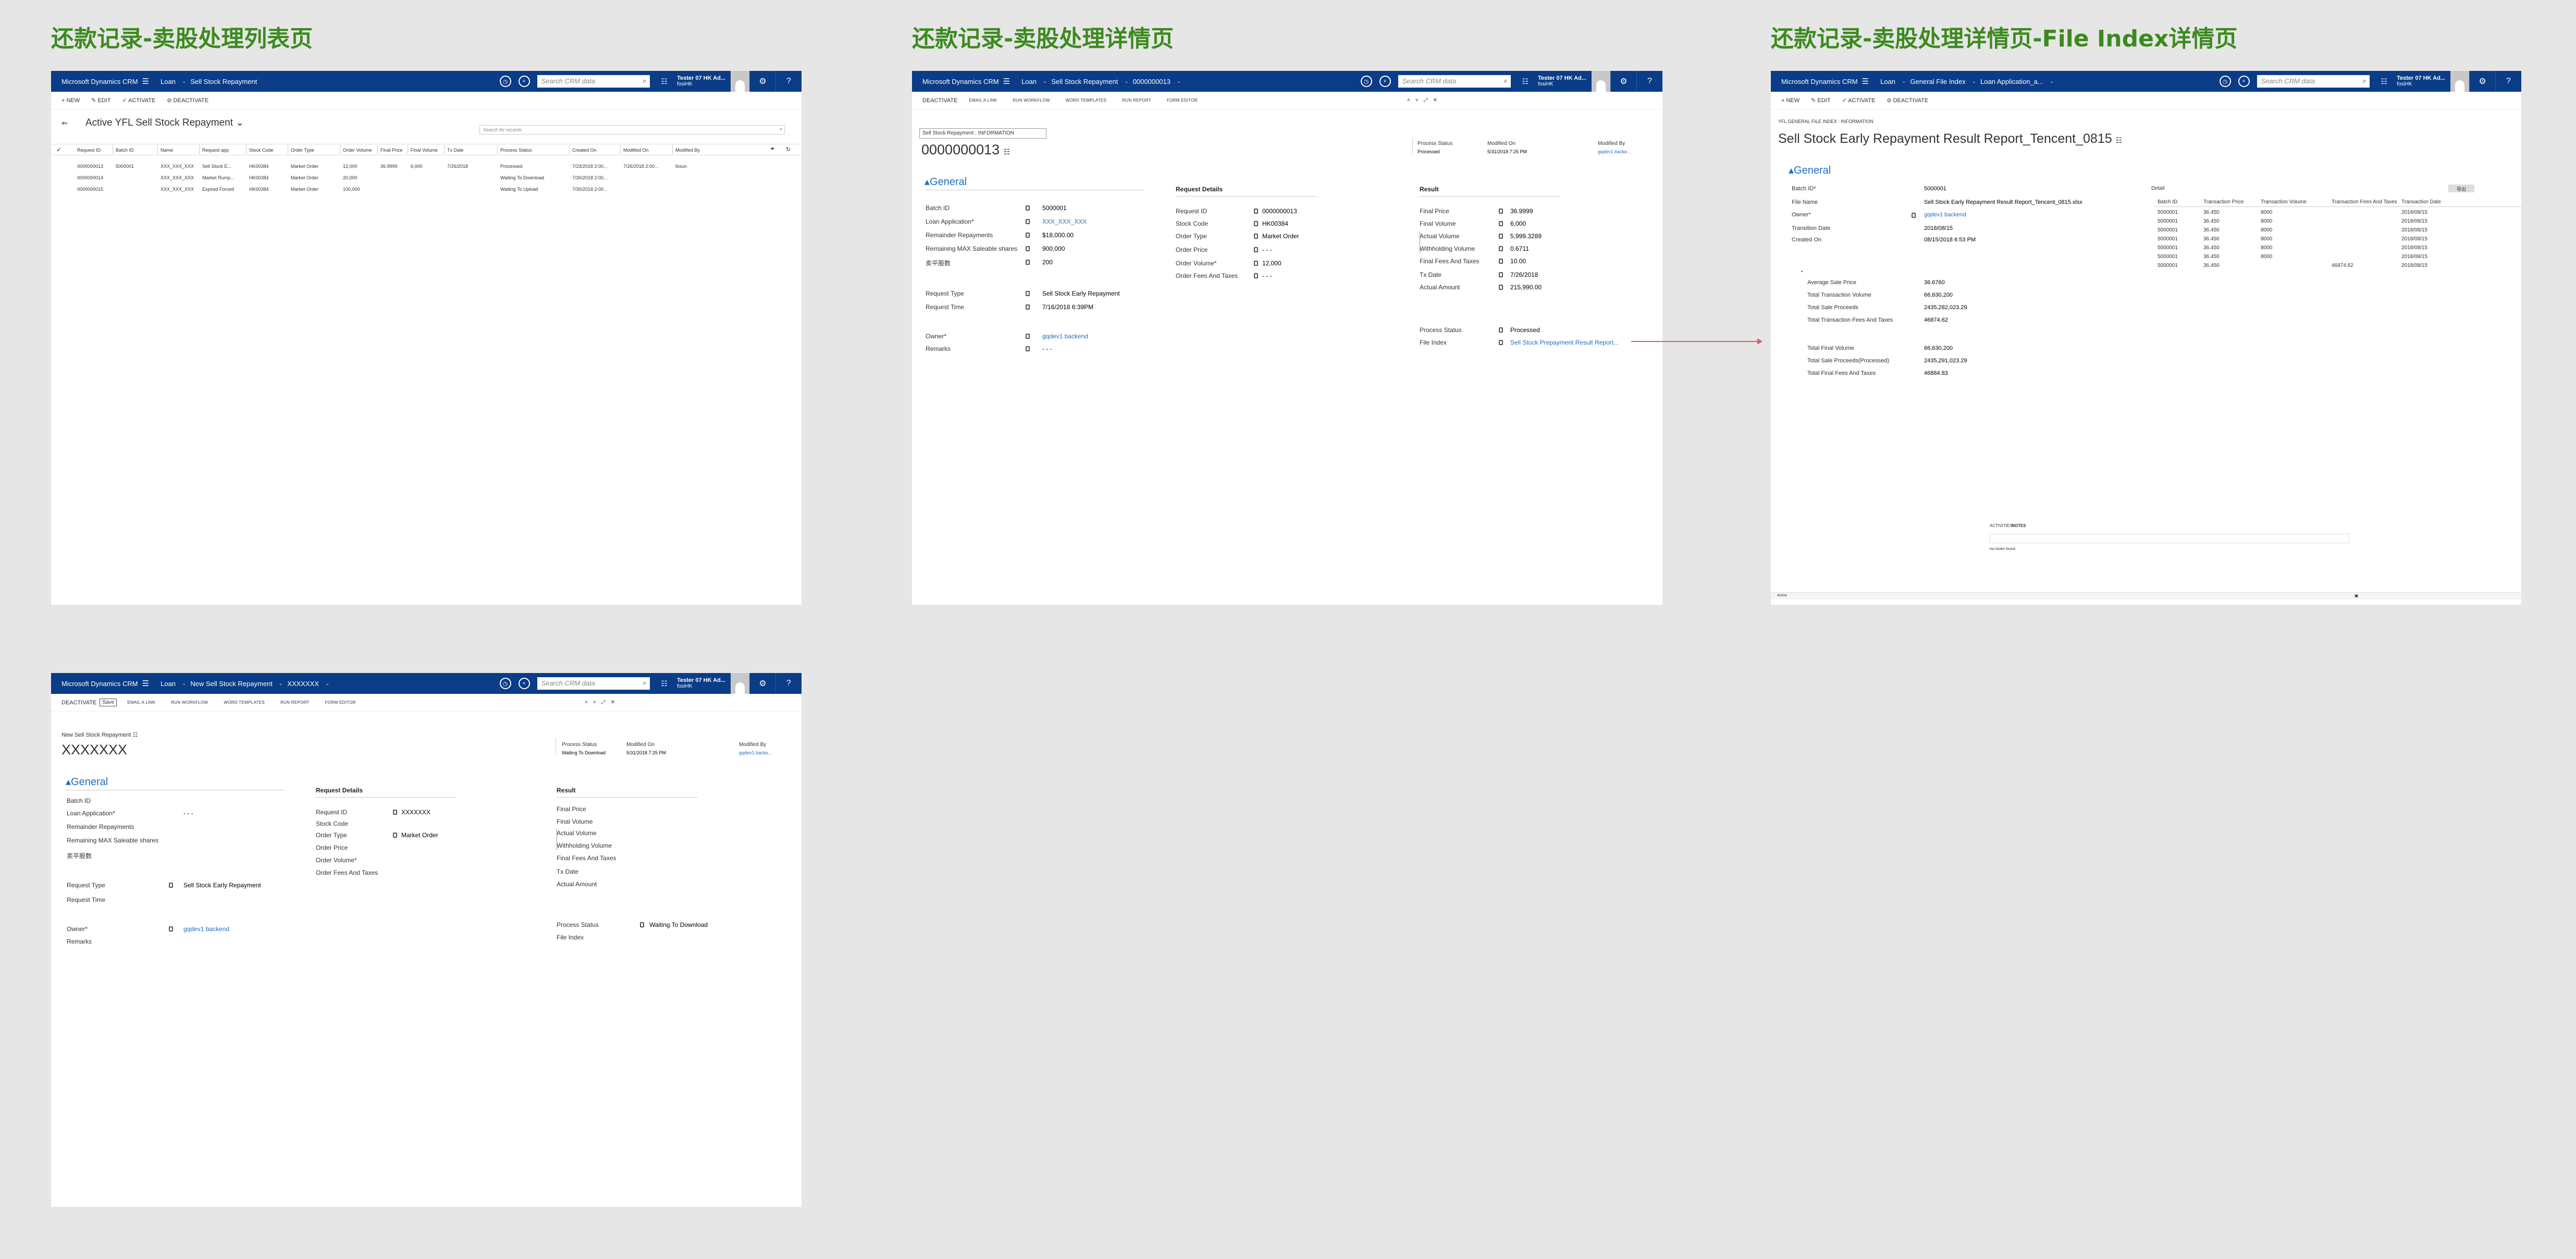 The image size is (2576, 1259). Describe the element at coordinates (58, 149) in the screenshot. I see `select-all-checkbox: ✓` at that location.